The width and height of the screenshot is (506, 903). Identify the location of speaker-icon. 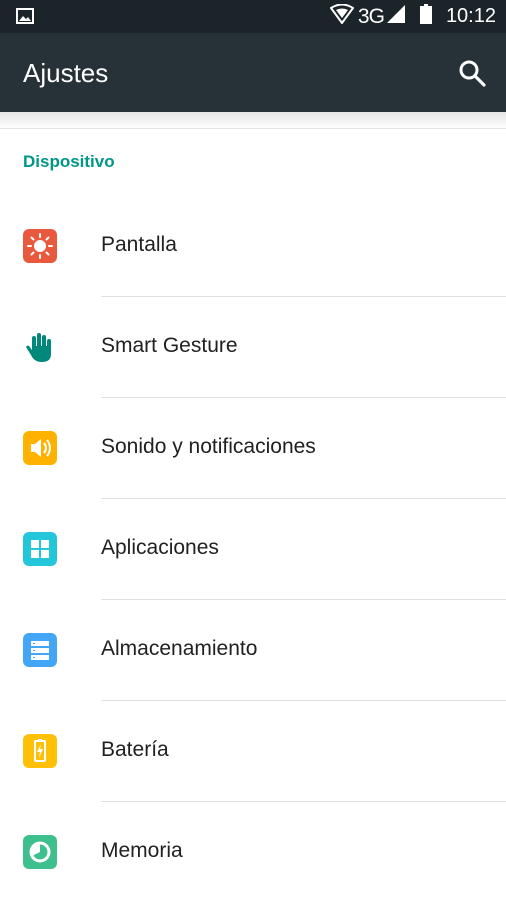
(40, 448).